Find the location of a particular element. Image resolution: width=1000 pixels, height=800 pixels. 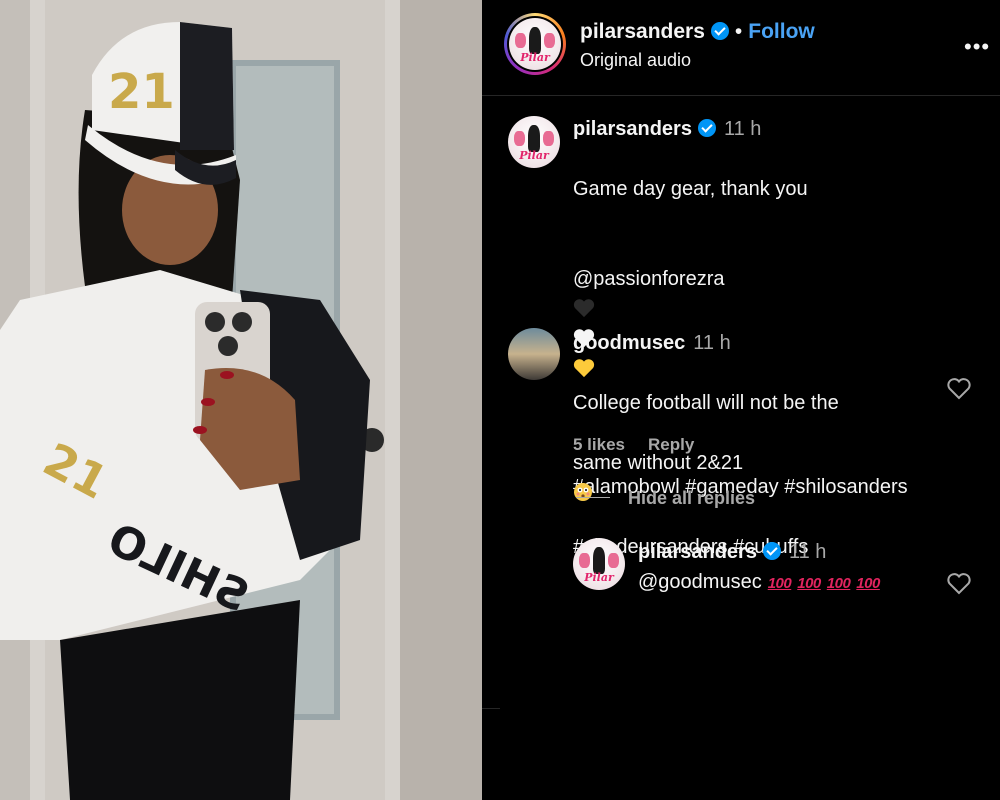

header-name-row: pilarsanders • Follow is located at coordinates (697, 32).